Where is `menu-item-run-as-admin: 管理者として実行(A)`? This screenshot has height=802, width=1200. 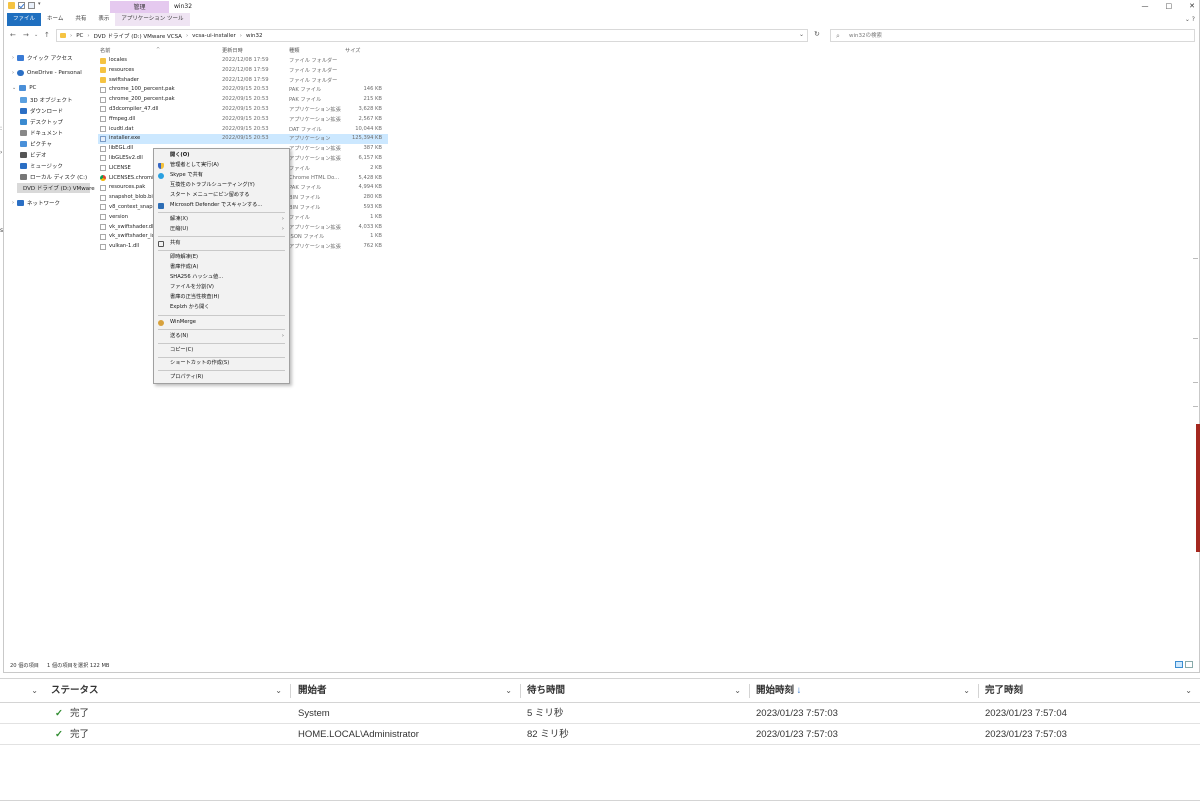
menu-item-run-as-admin: 管理者として実行(A) is located at coordinates (221, 165).